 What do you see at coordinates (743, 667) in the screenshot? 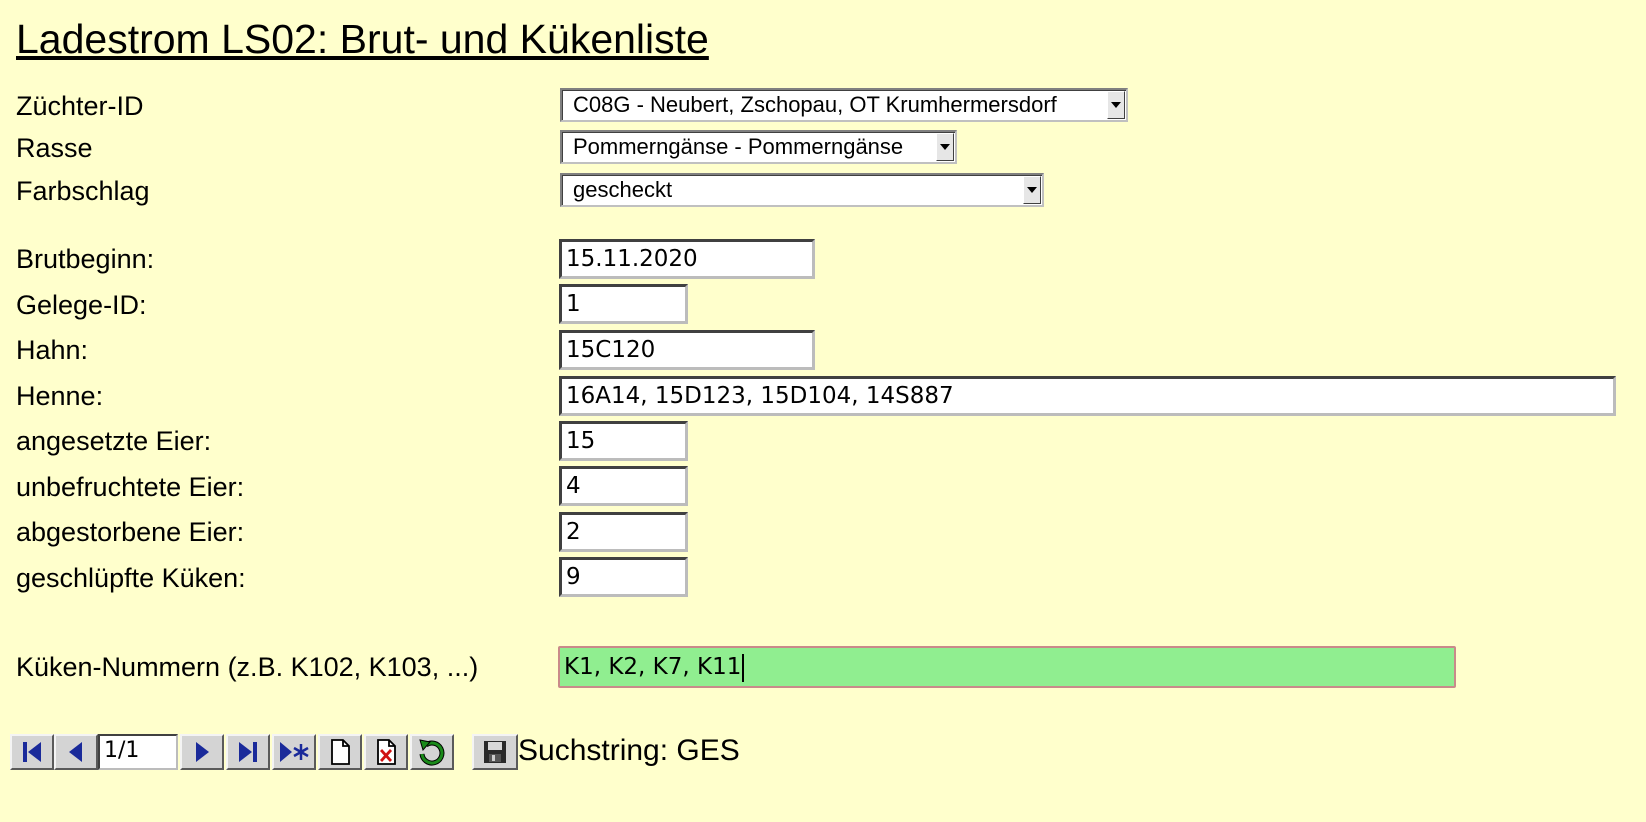
I see `text-caret` at bounding box center [743, 667].